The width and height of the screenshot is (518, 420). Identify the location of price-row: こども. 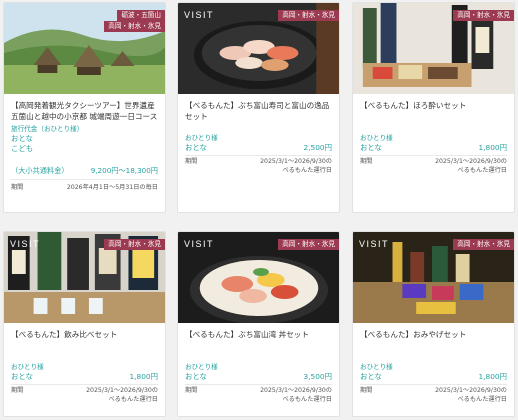
(84, 149).